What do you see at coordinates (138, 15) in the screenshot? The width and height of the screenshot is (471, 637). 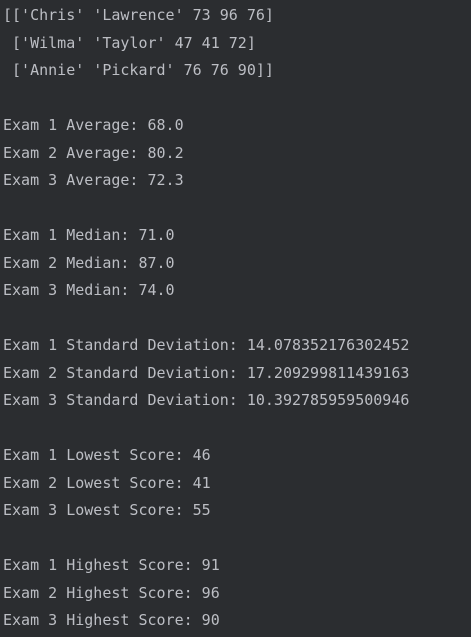 I see `array-row: [['Chris' 'Lawrence' 73 96 76]` at bounding box center [138, 15].